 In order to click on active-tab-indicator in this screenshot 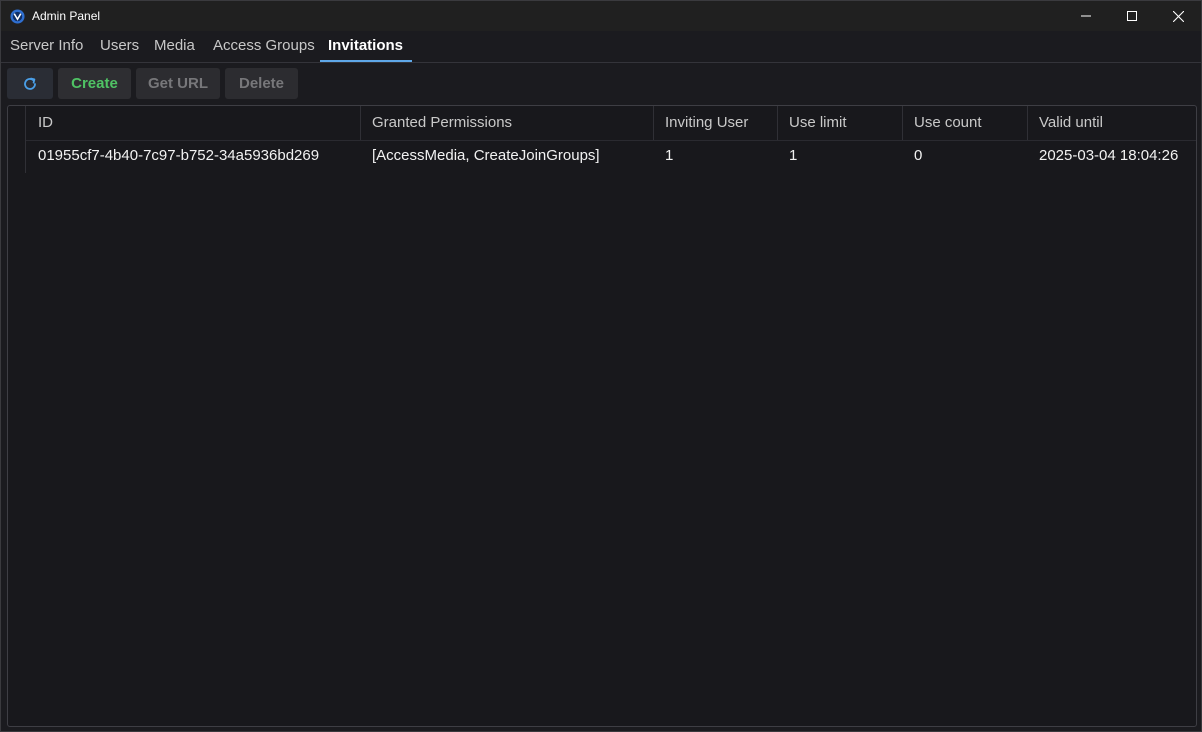, I will do `click(366, 61)`.